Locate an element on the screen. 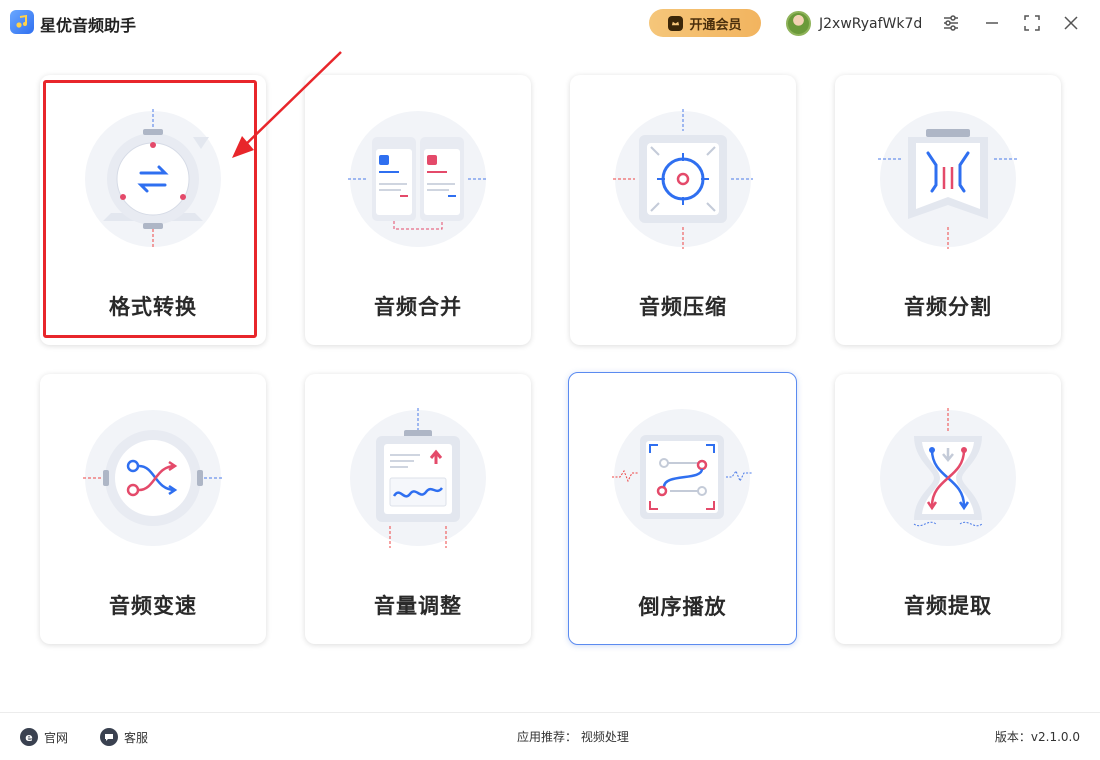 This screenshot has height=760, width=1100. audio-merge-icon is located at coordinates (418, 179).